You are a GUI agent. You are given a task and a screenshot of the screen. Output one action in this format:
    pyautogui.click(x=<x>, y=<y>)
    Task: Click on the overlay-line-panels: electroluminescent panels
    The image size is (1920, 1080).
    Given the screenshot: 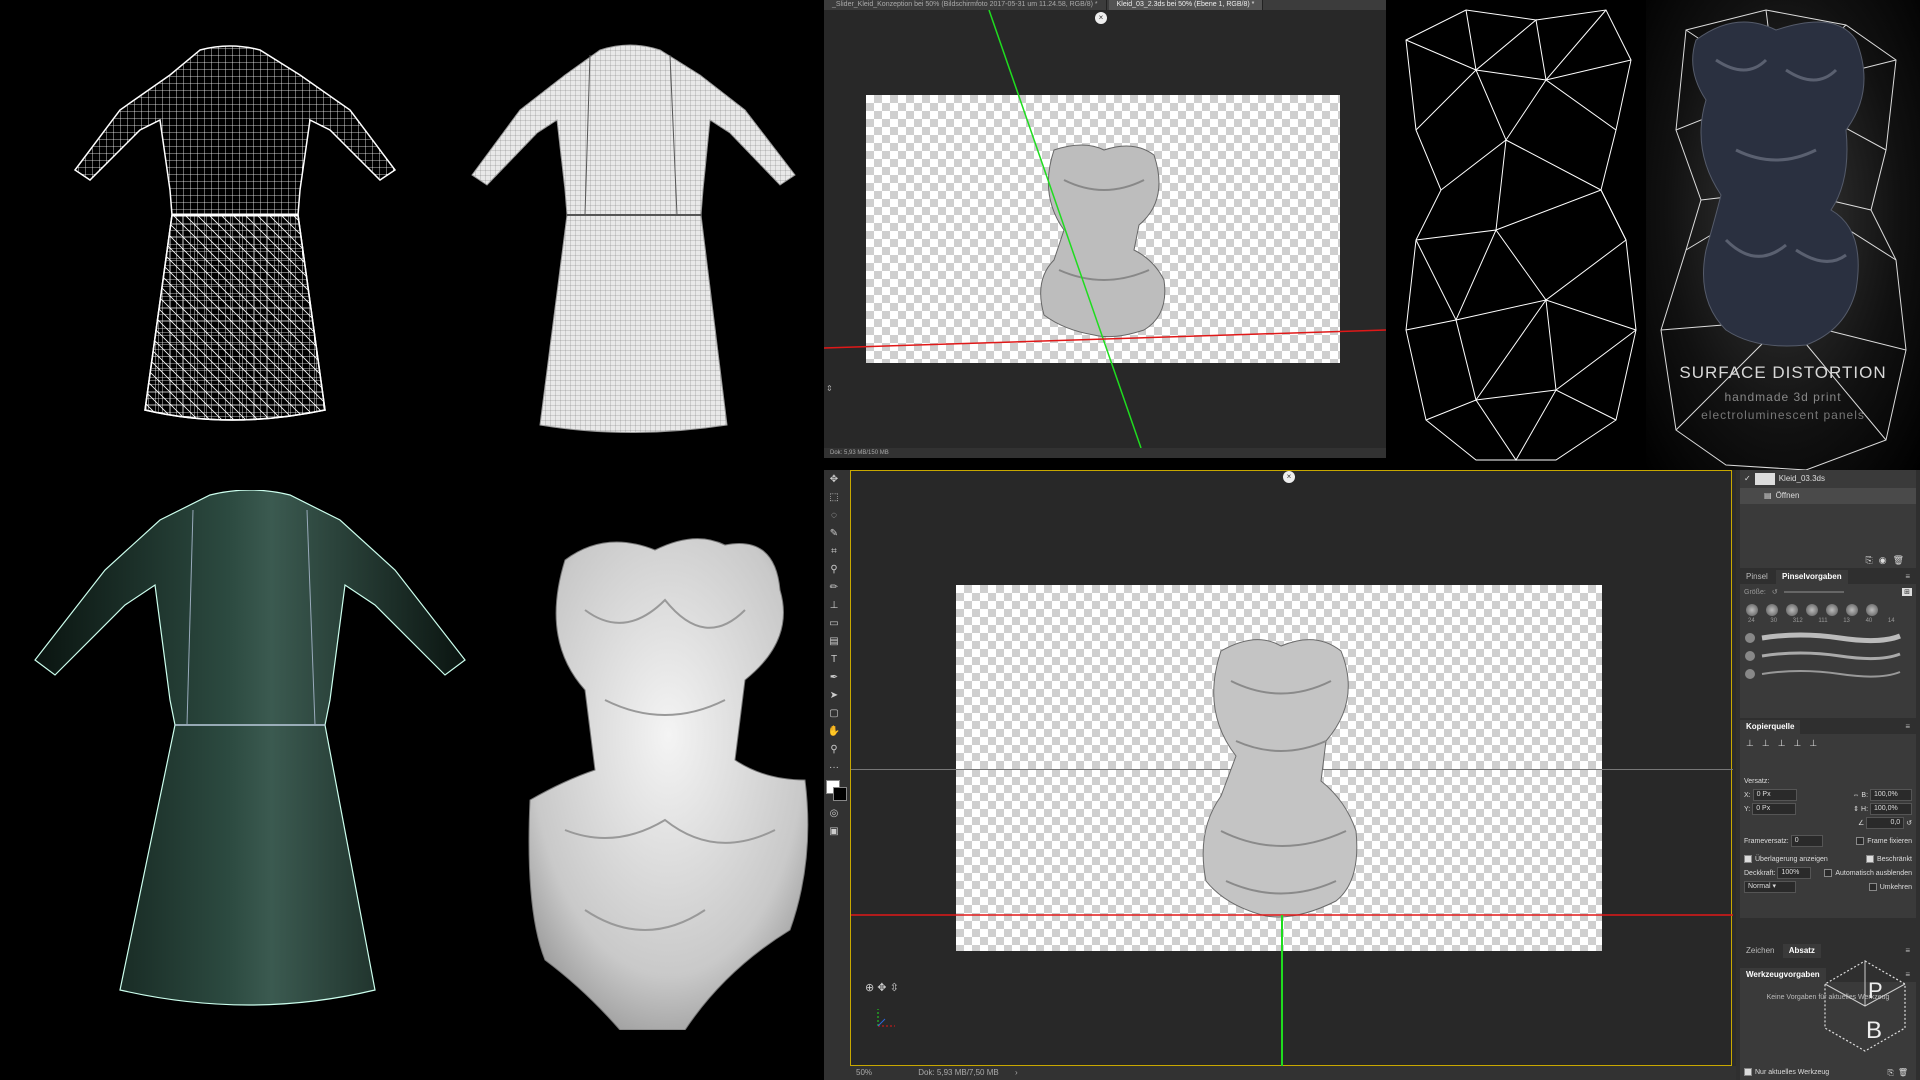 What is the action you would take?
    pyautogui.click(x=1783, y=415)
    